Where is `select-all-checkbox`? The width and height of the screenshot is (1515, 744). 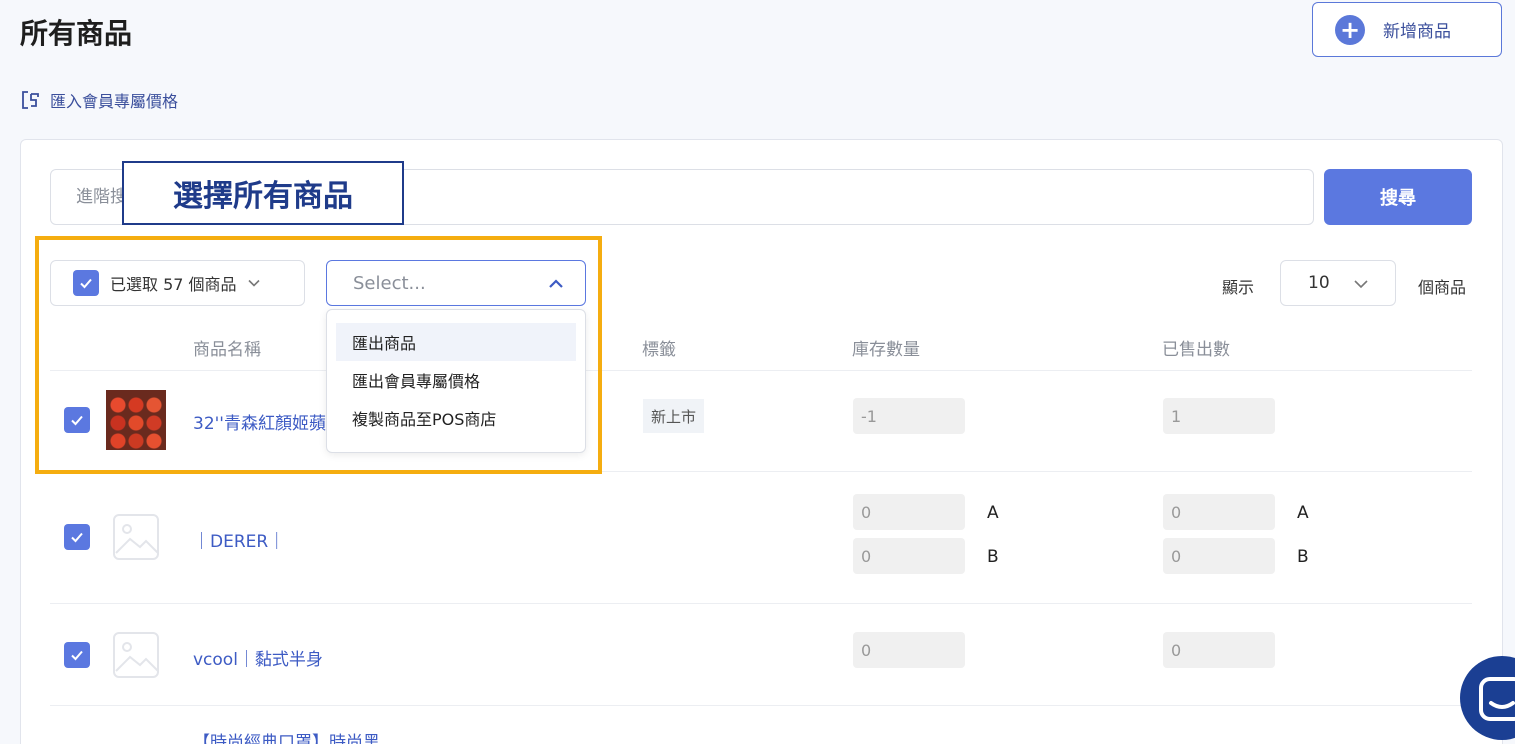 select-all-checkbox is located at coordinates (86, 283).